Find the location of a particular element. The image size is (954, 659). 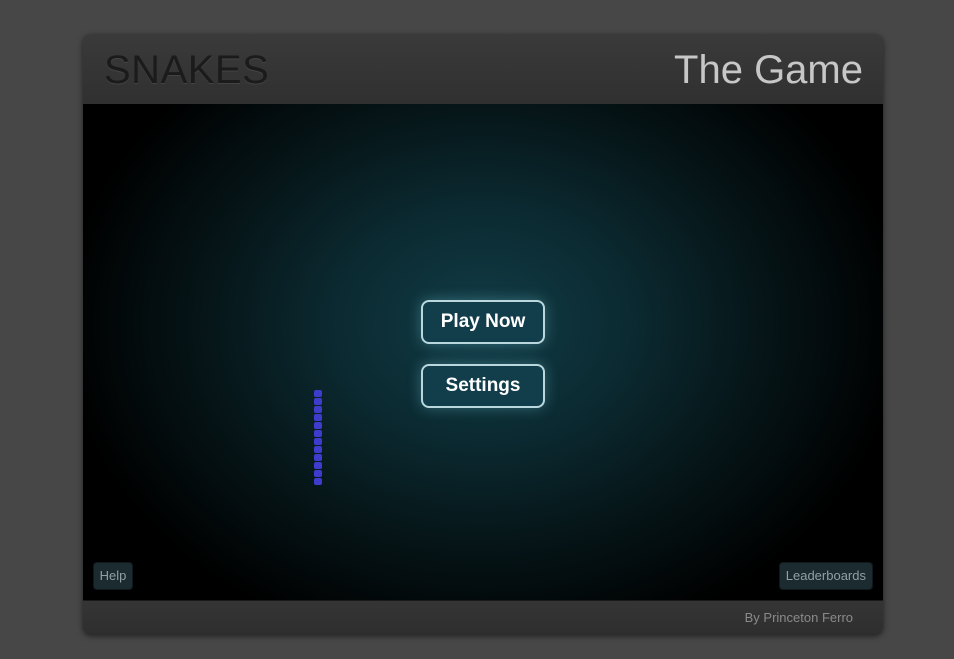

help-button: Help is located at coordinates (113, 576).